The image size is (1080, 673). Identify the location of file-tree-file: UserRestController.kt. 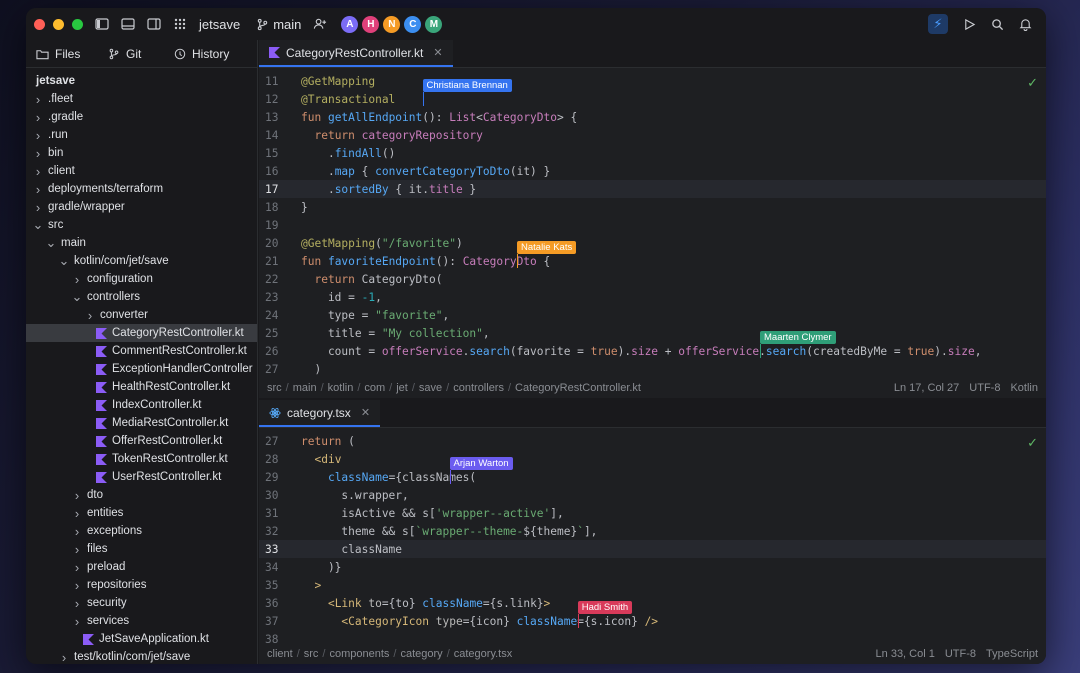
(141, 477).